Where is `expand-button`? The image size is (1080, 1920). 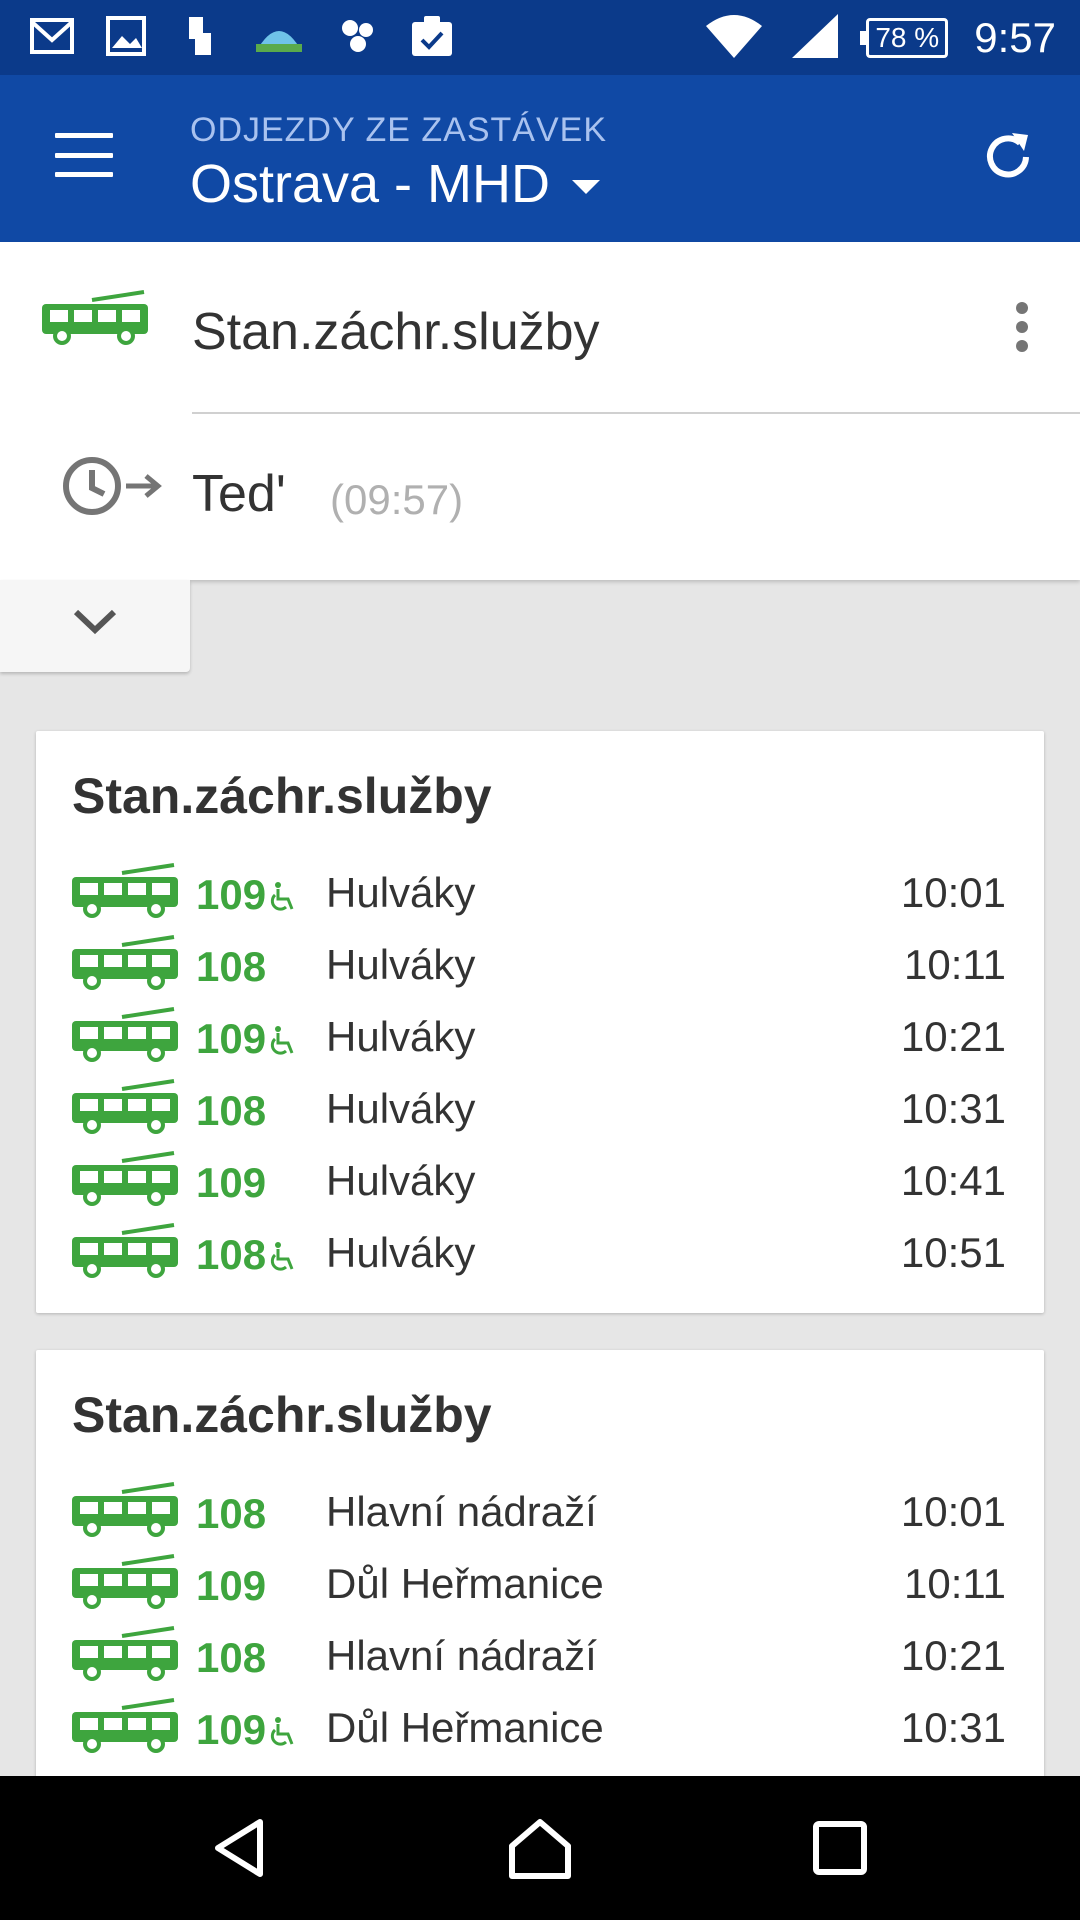
expand-button is located at coordinates (95, 626).